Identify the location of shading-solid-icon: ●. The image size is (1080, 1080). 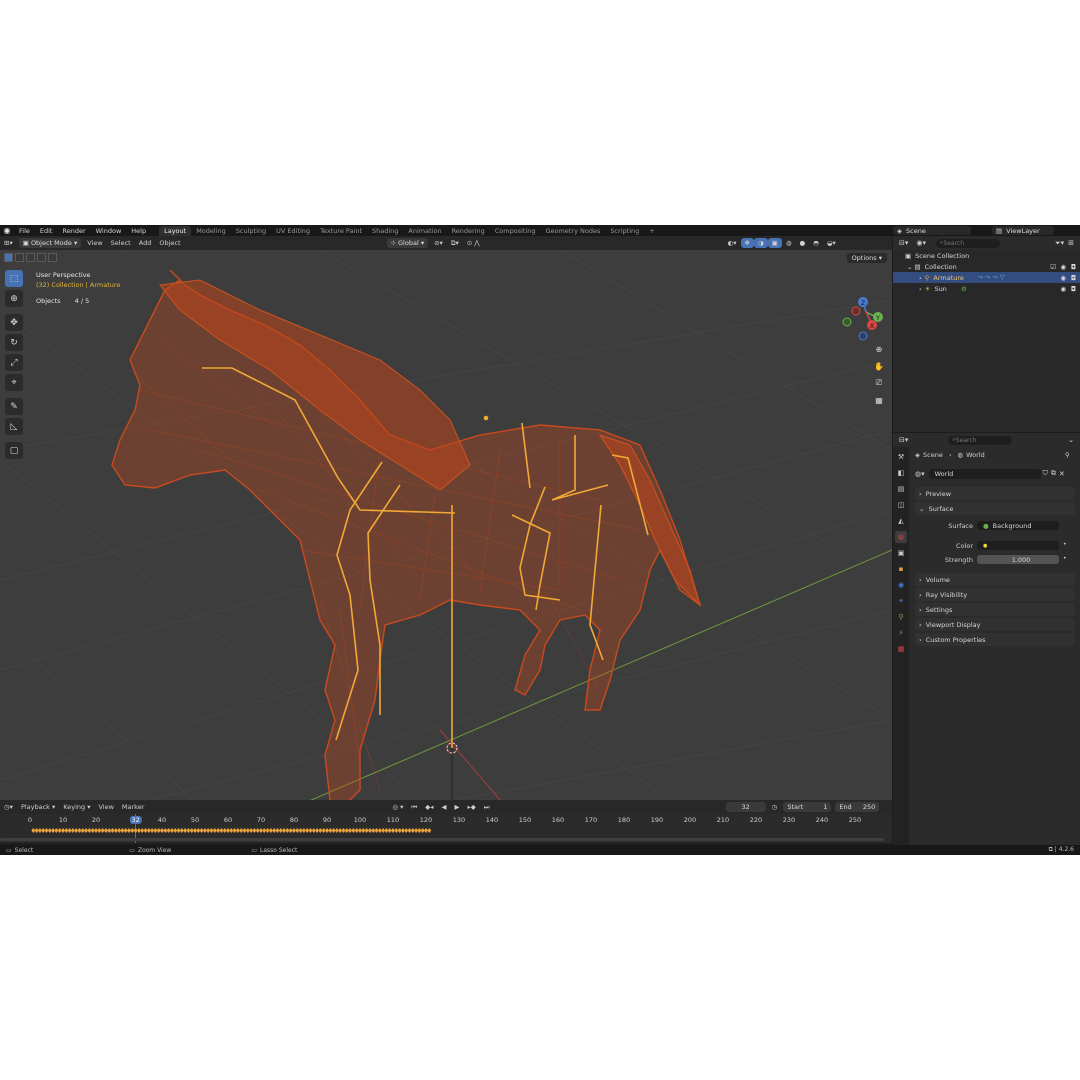
(802, 243).